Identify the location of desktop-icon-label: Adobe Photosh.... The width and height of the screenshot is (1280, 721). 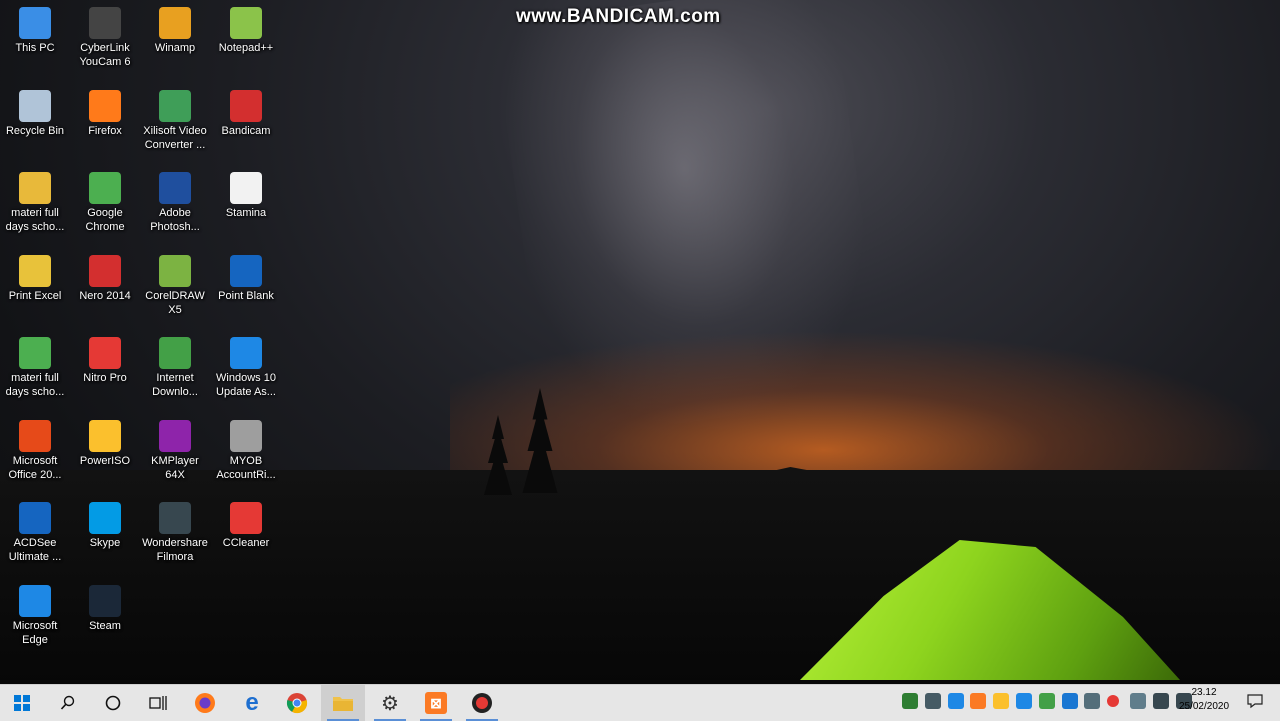
(175, 220).